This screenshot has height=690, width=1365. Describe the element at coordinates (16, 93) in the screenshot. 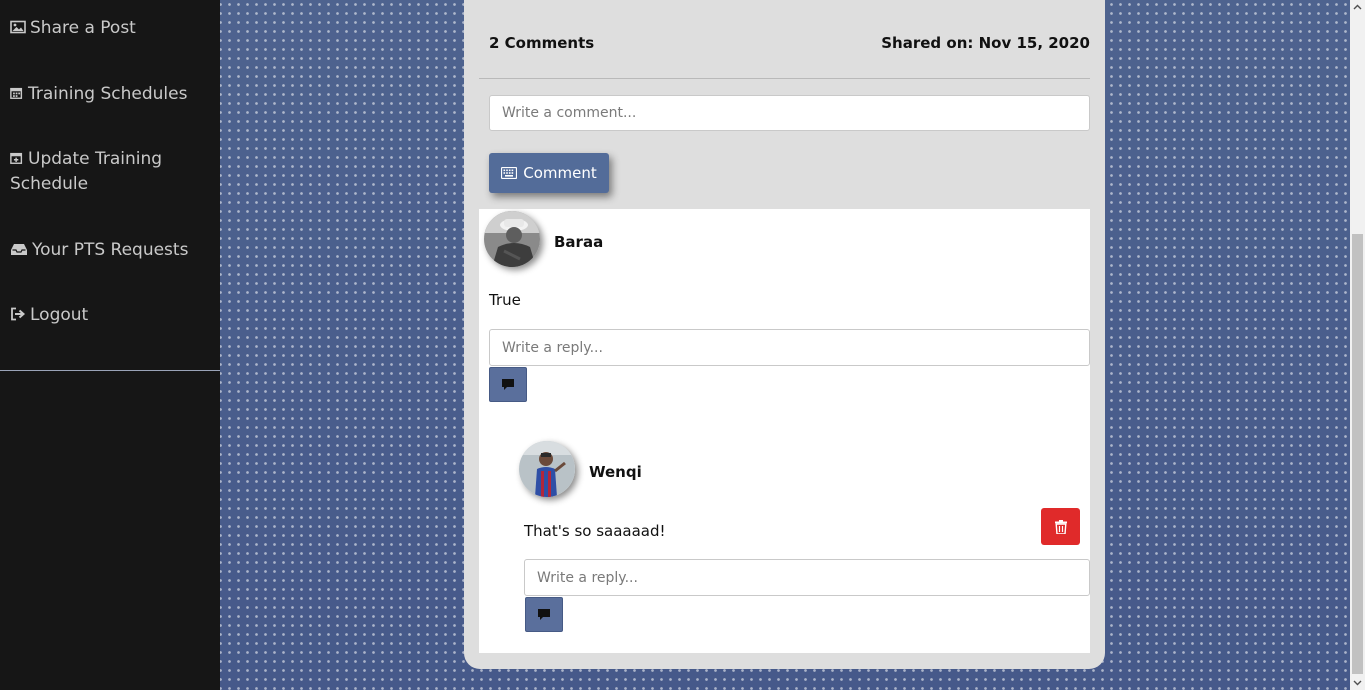

I see `calendar-icon` at that location.